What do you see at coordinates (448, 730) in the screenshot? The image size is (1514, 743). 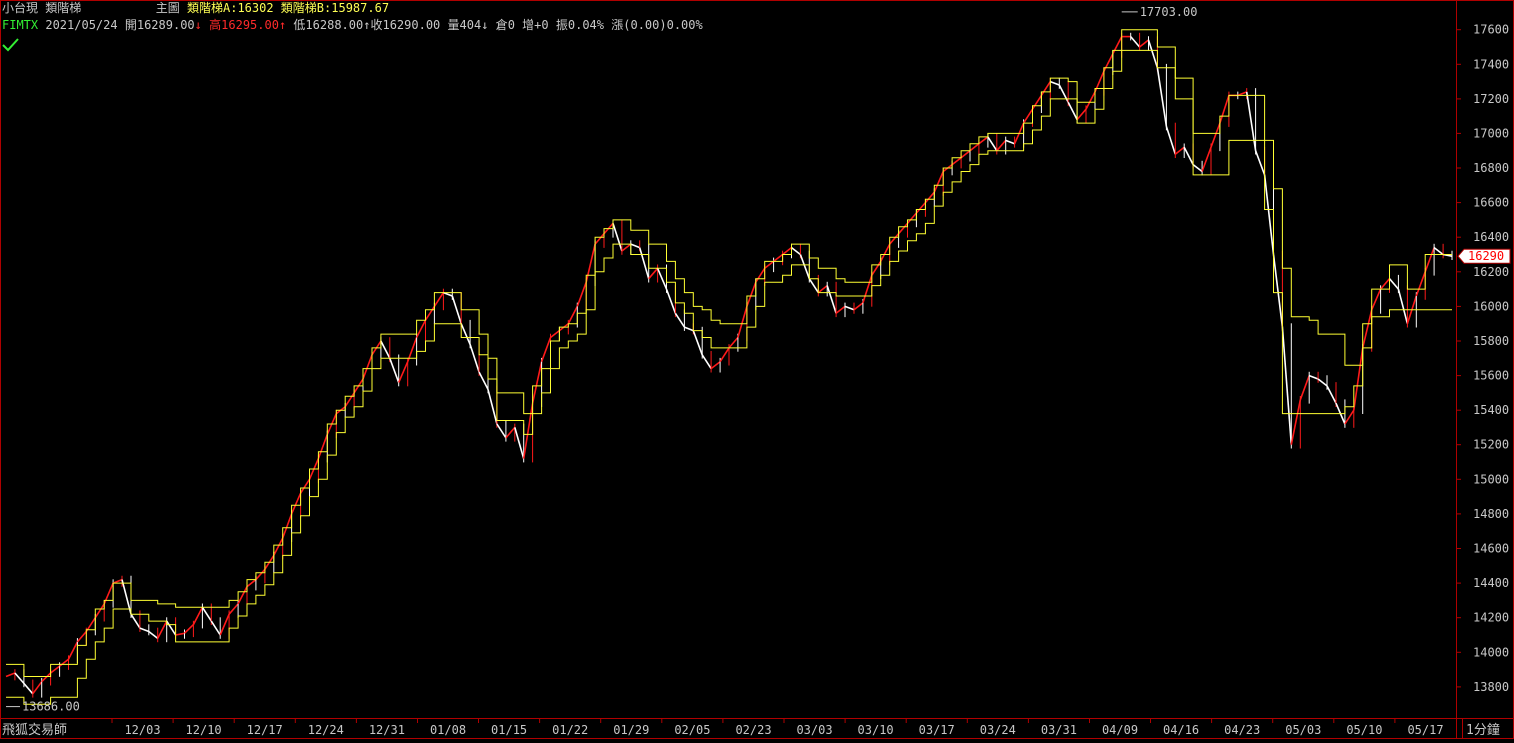 I see `x-tick-label: 01/08` at bounding box center [448, 730].